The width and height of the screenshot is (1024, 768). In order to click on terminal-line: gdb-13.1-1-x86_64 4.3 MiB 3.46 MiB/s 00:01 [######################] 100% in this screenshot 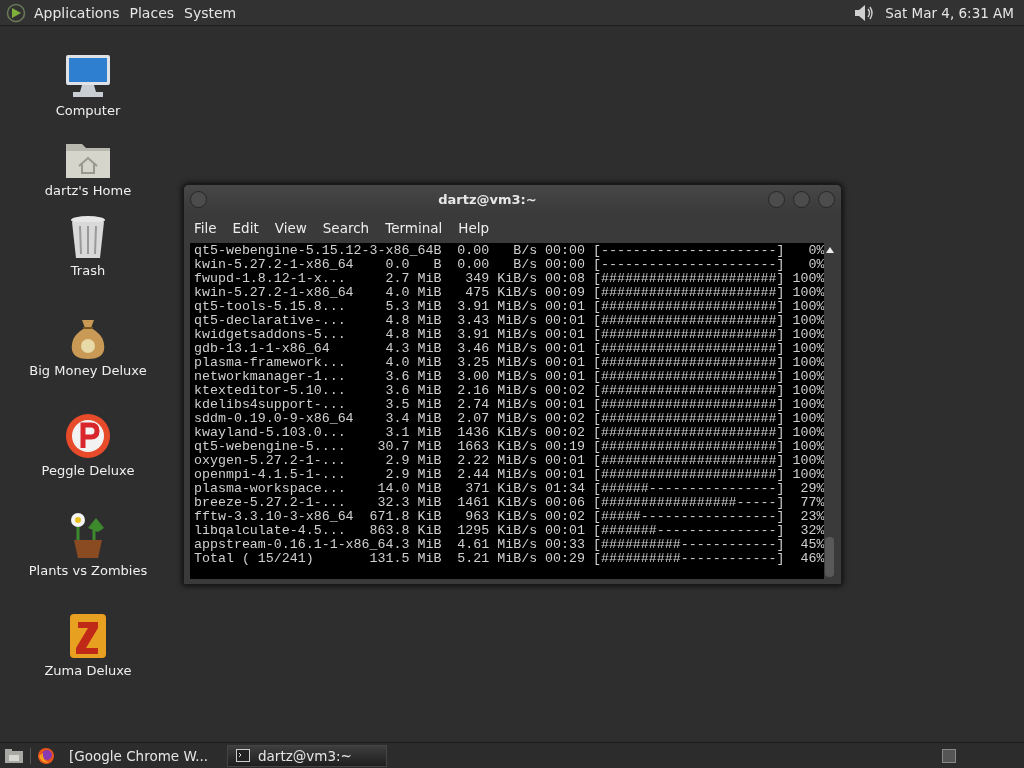, I will do `click(509, 349)`.